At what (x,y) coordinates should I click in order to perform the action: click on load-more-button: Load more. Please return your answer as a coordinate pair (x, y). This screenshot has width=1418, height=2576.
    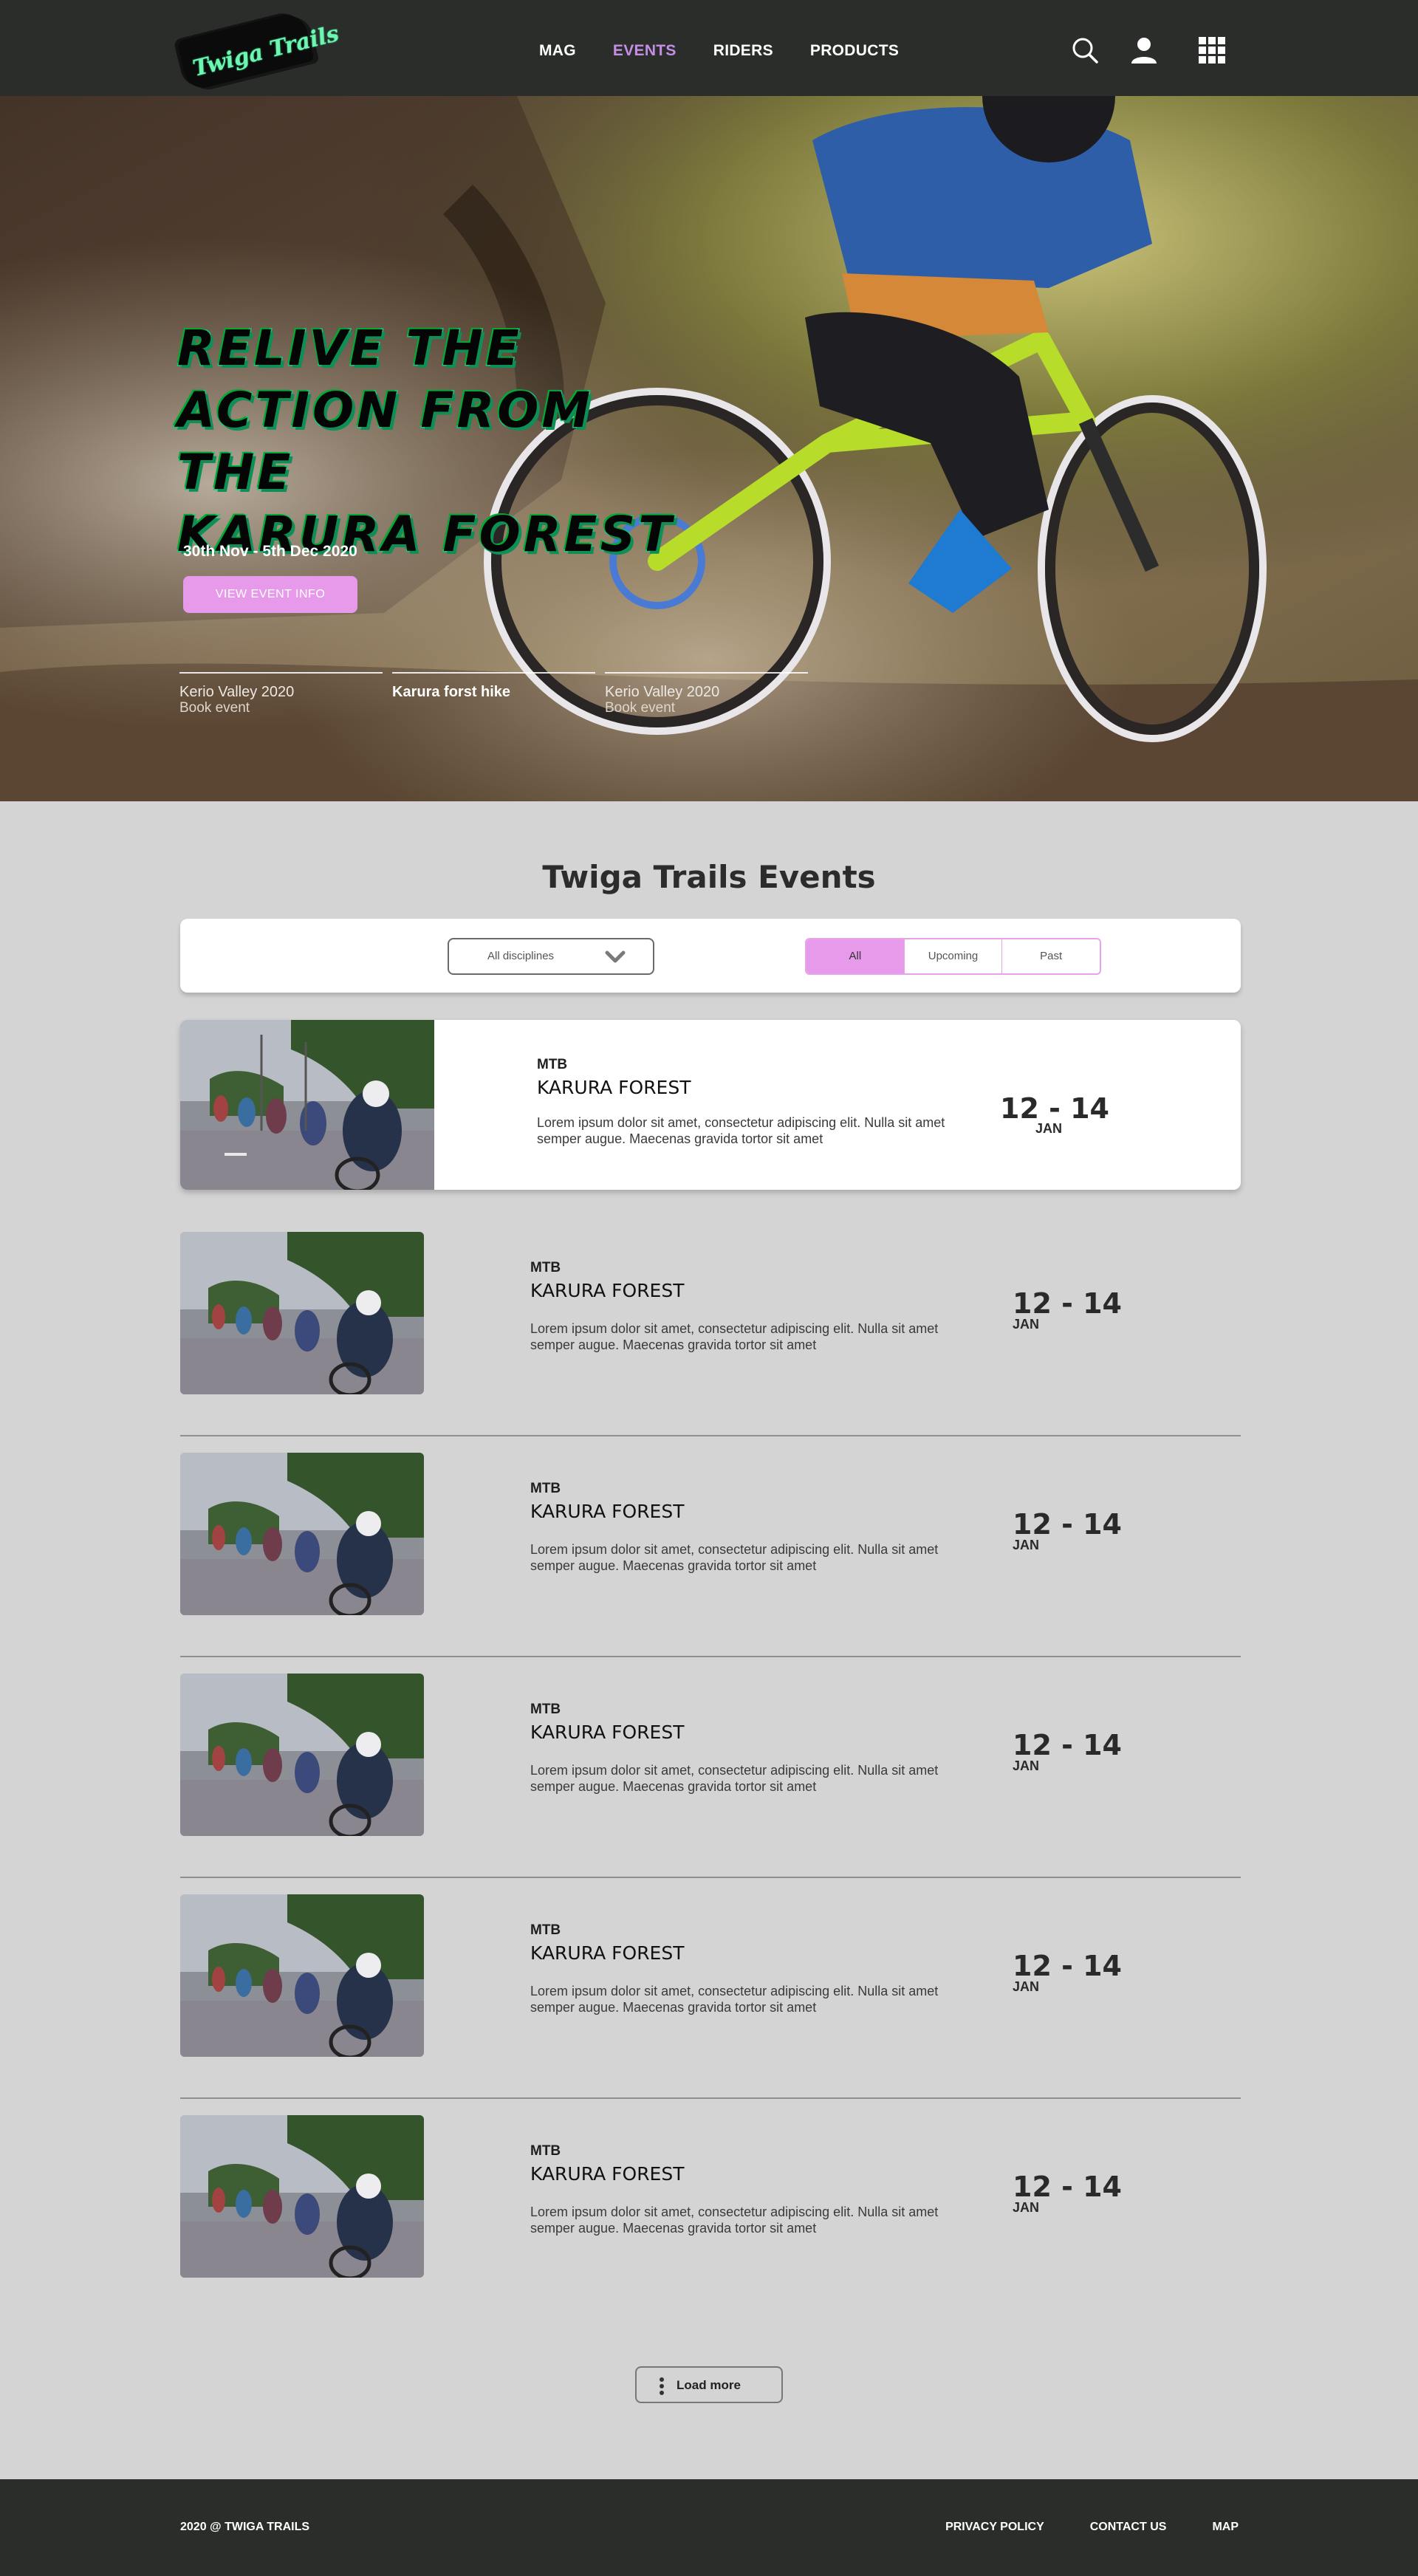
    Looking at the image, I should click on (709, 2384).